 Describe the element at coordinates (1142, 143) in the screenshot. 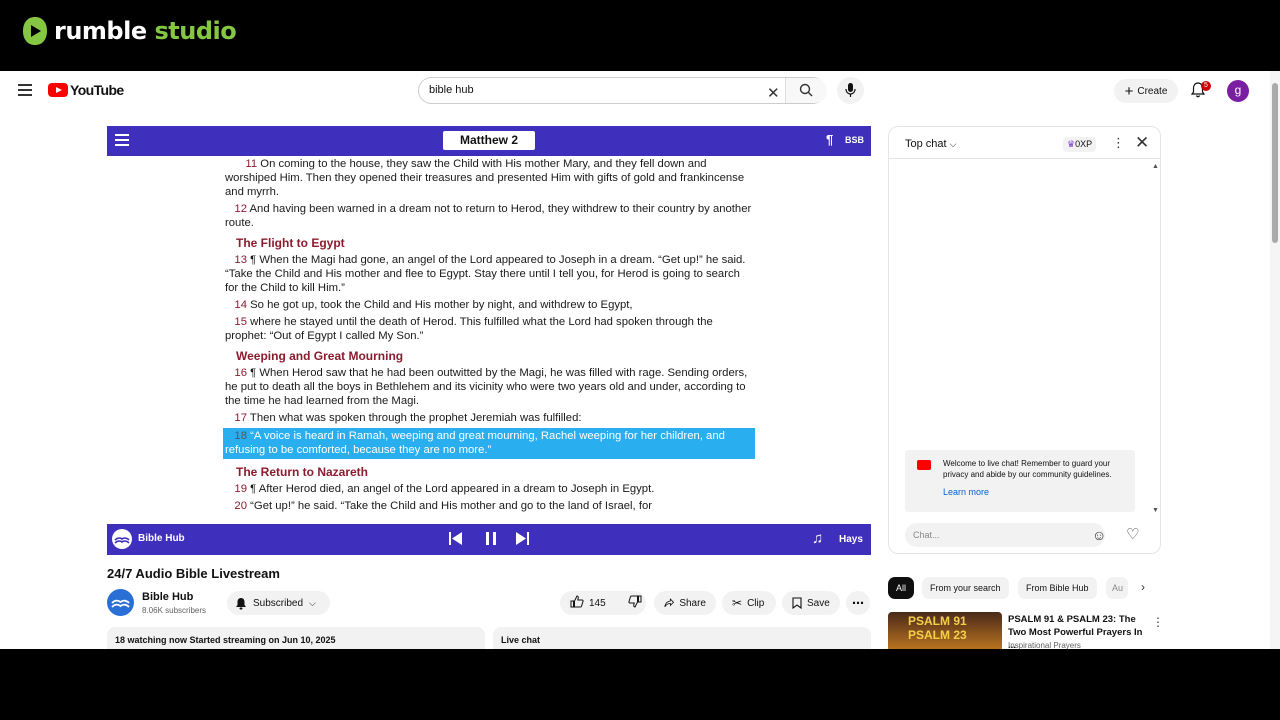

I see `close-chat-icon: ✕` at that location.